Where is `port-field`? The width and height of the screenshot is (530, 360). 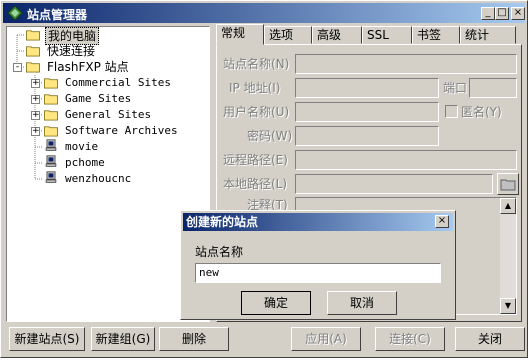
port-field is located at coordinates (493, 88).